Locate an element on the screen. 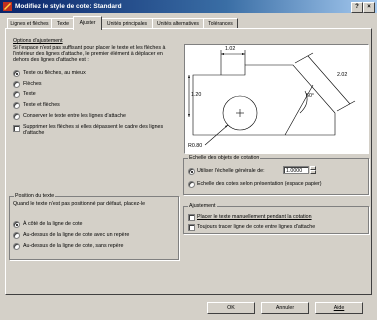  app-icon is located at coordinates (7, 6).